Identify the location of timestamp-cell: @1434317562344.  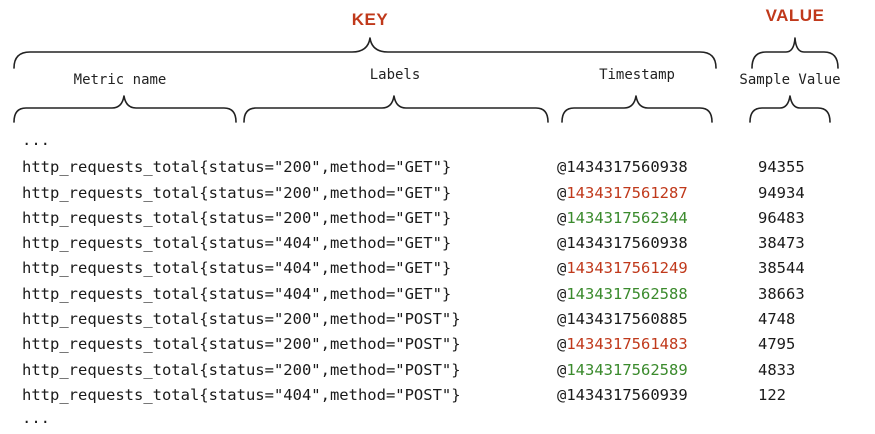
(622, 218).